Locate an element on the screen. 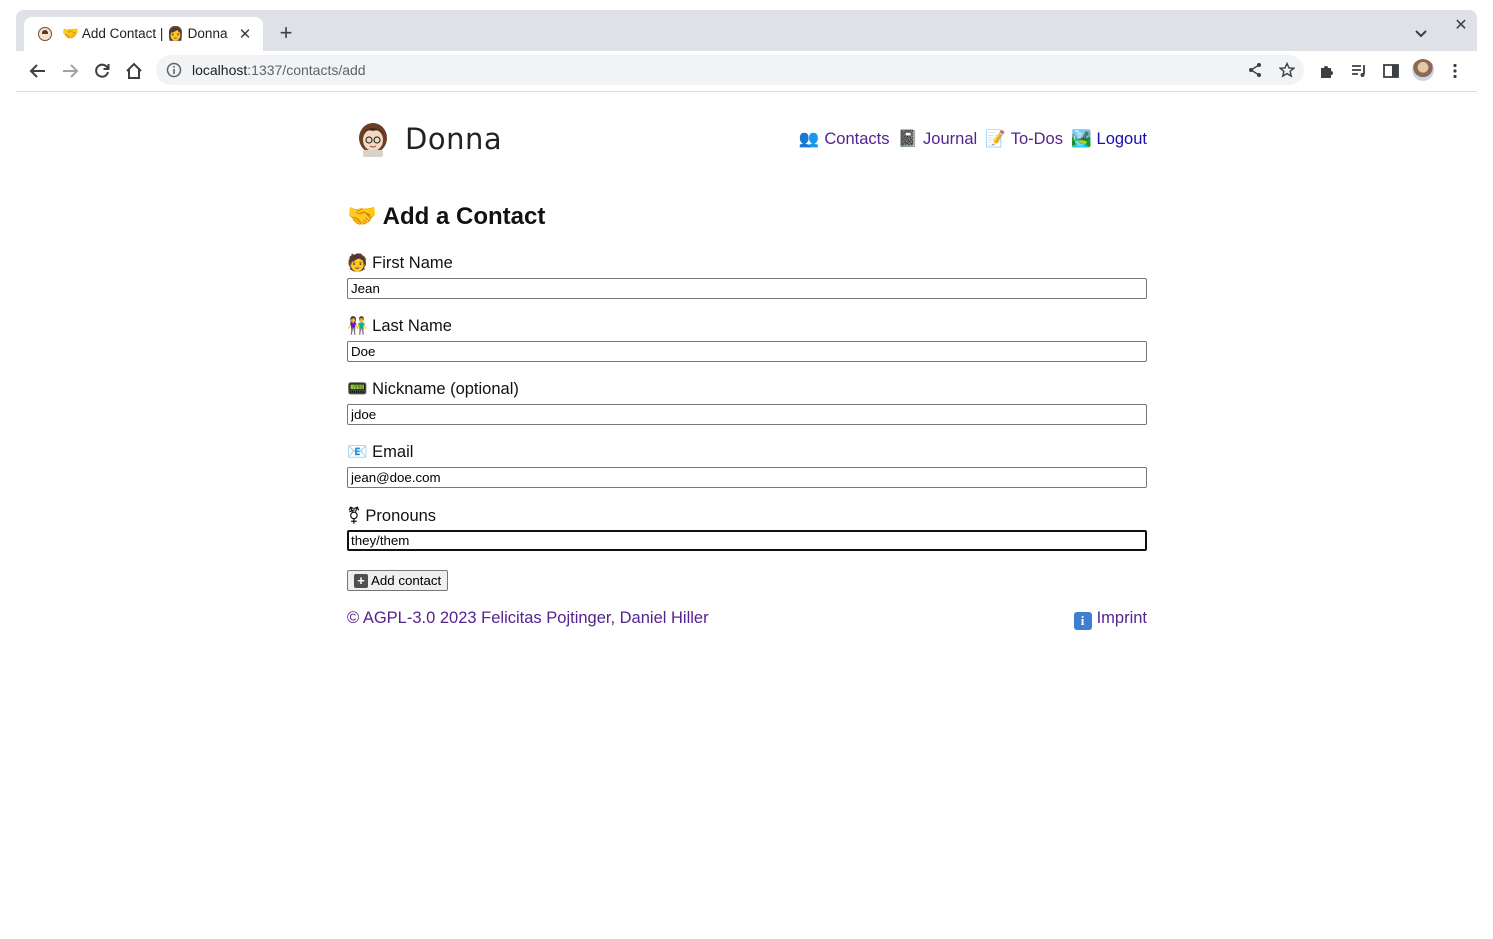 This screenshot has width=1493, height=939. tab-search-chevron-icon is located at coordinates (1421, 33).